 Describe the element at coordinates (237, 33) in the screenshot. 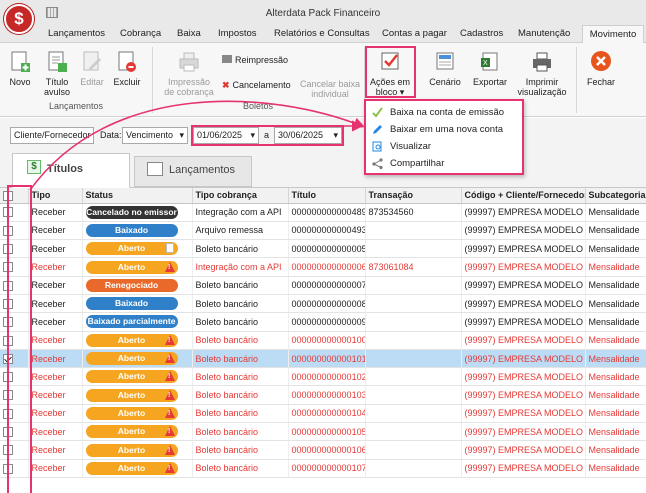

I see `tab-impostos: Impostos` at that location.